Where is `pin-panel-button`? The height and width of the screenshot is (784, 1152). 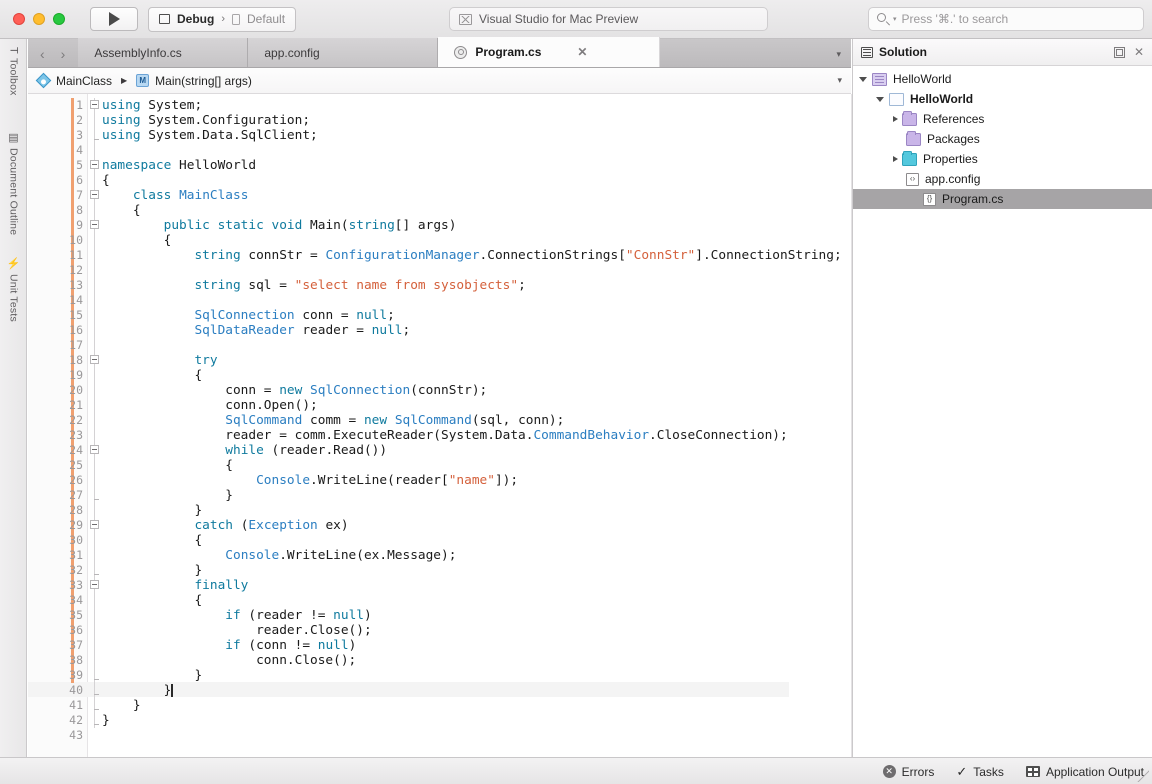 pin-panel-button is located at coordinates (1119, 52).